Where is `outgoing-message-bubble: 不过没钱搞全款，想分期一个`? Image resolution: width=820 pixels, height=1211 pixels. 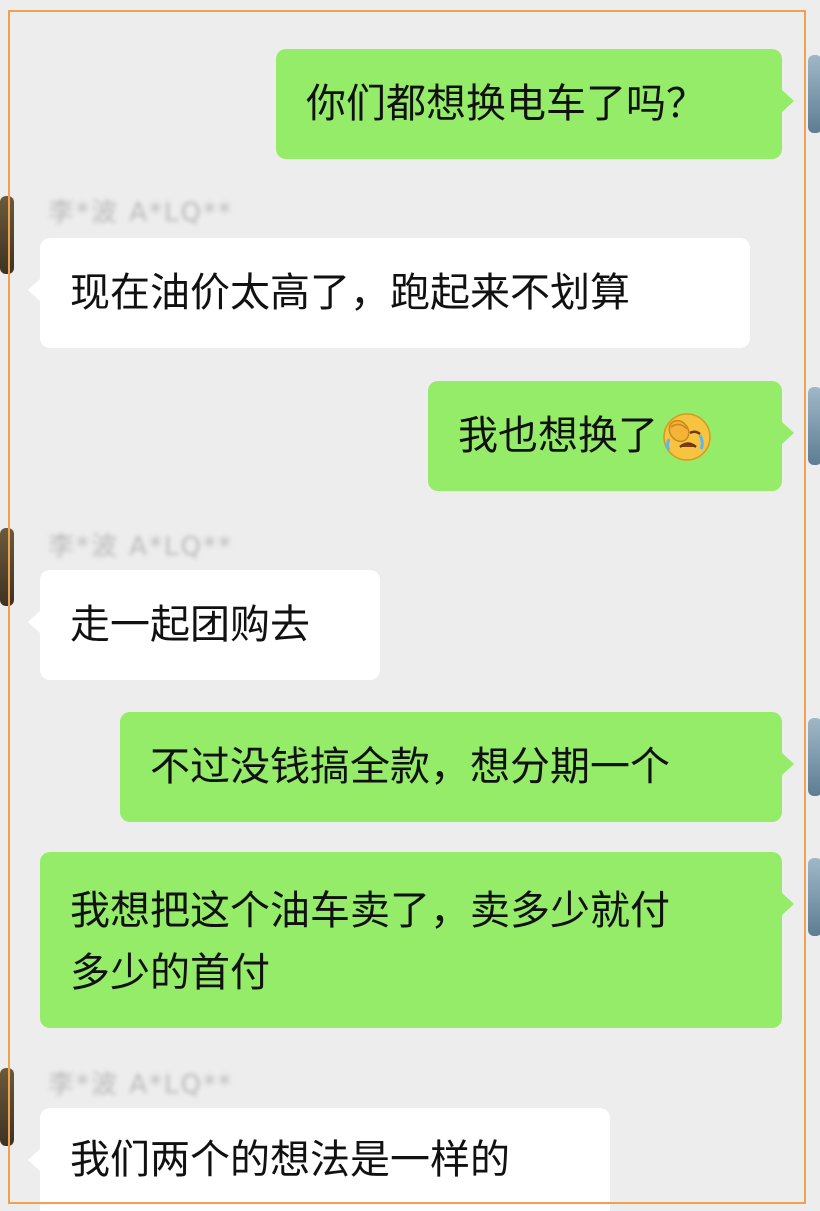 outgoing-message-bubble: 不过没钱搞全款，想分期一个 is located at coordinates (457, 767).